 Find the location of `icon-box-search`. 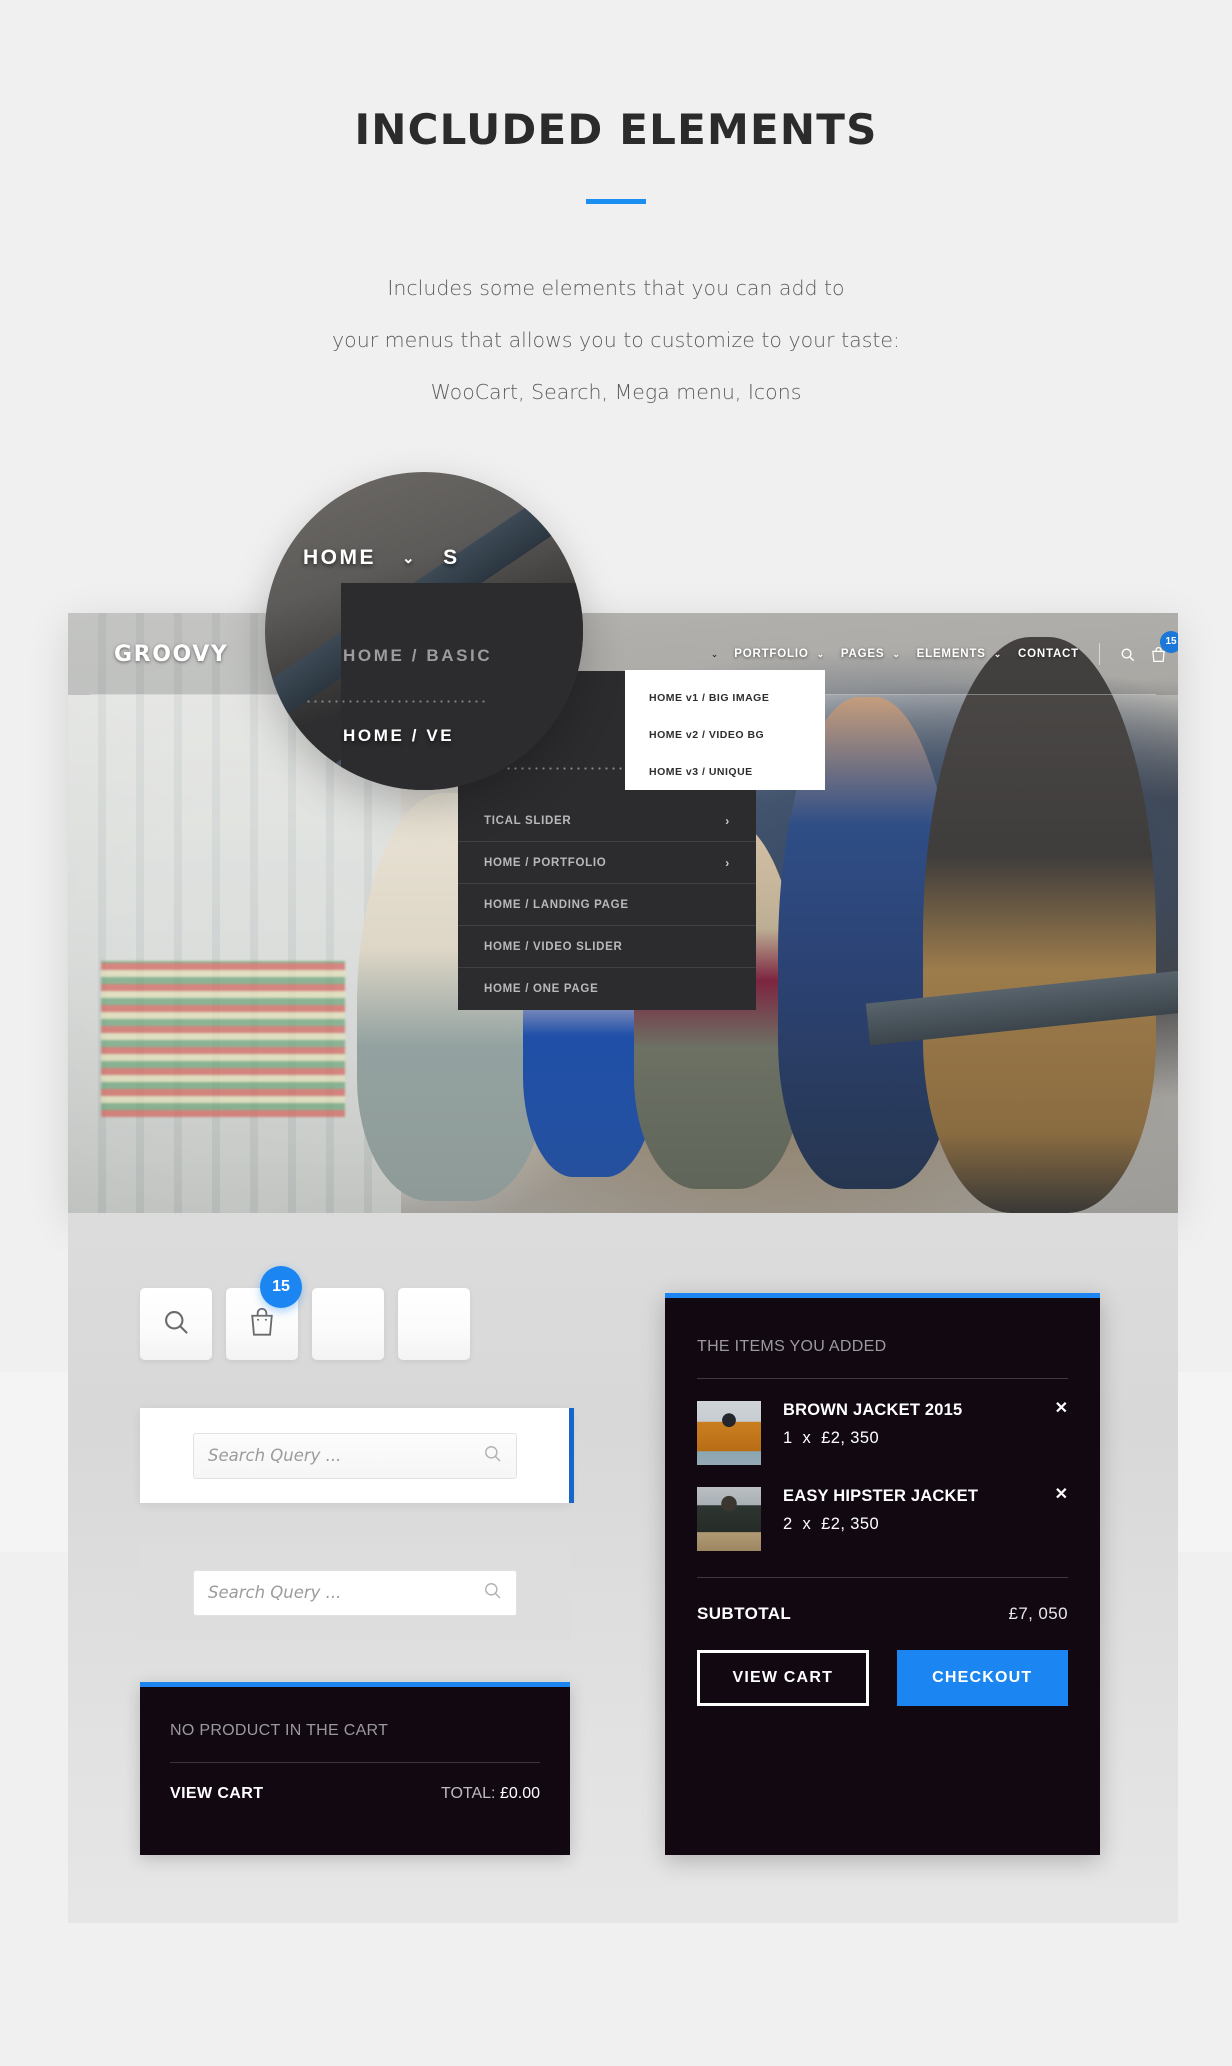

icon-box-search is located at coordinates (176, 1324).